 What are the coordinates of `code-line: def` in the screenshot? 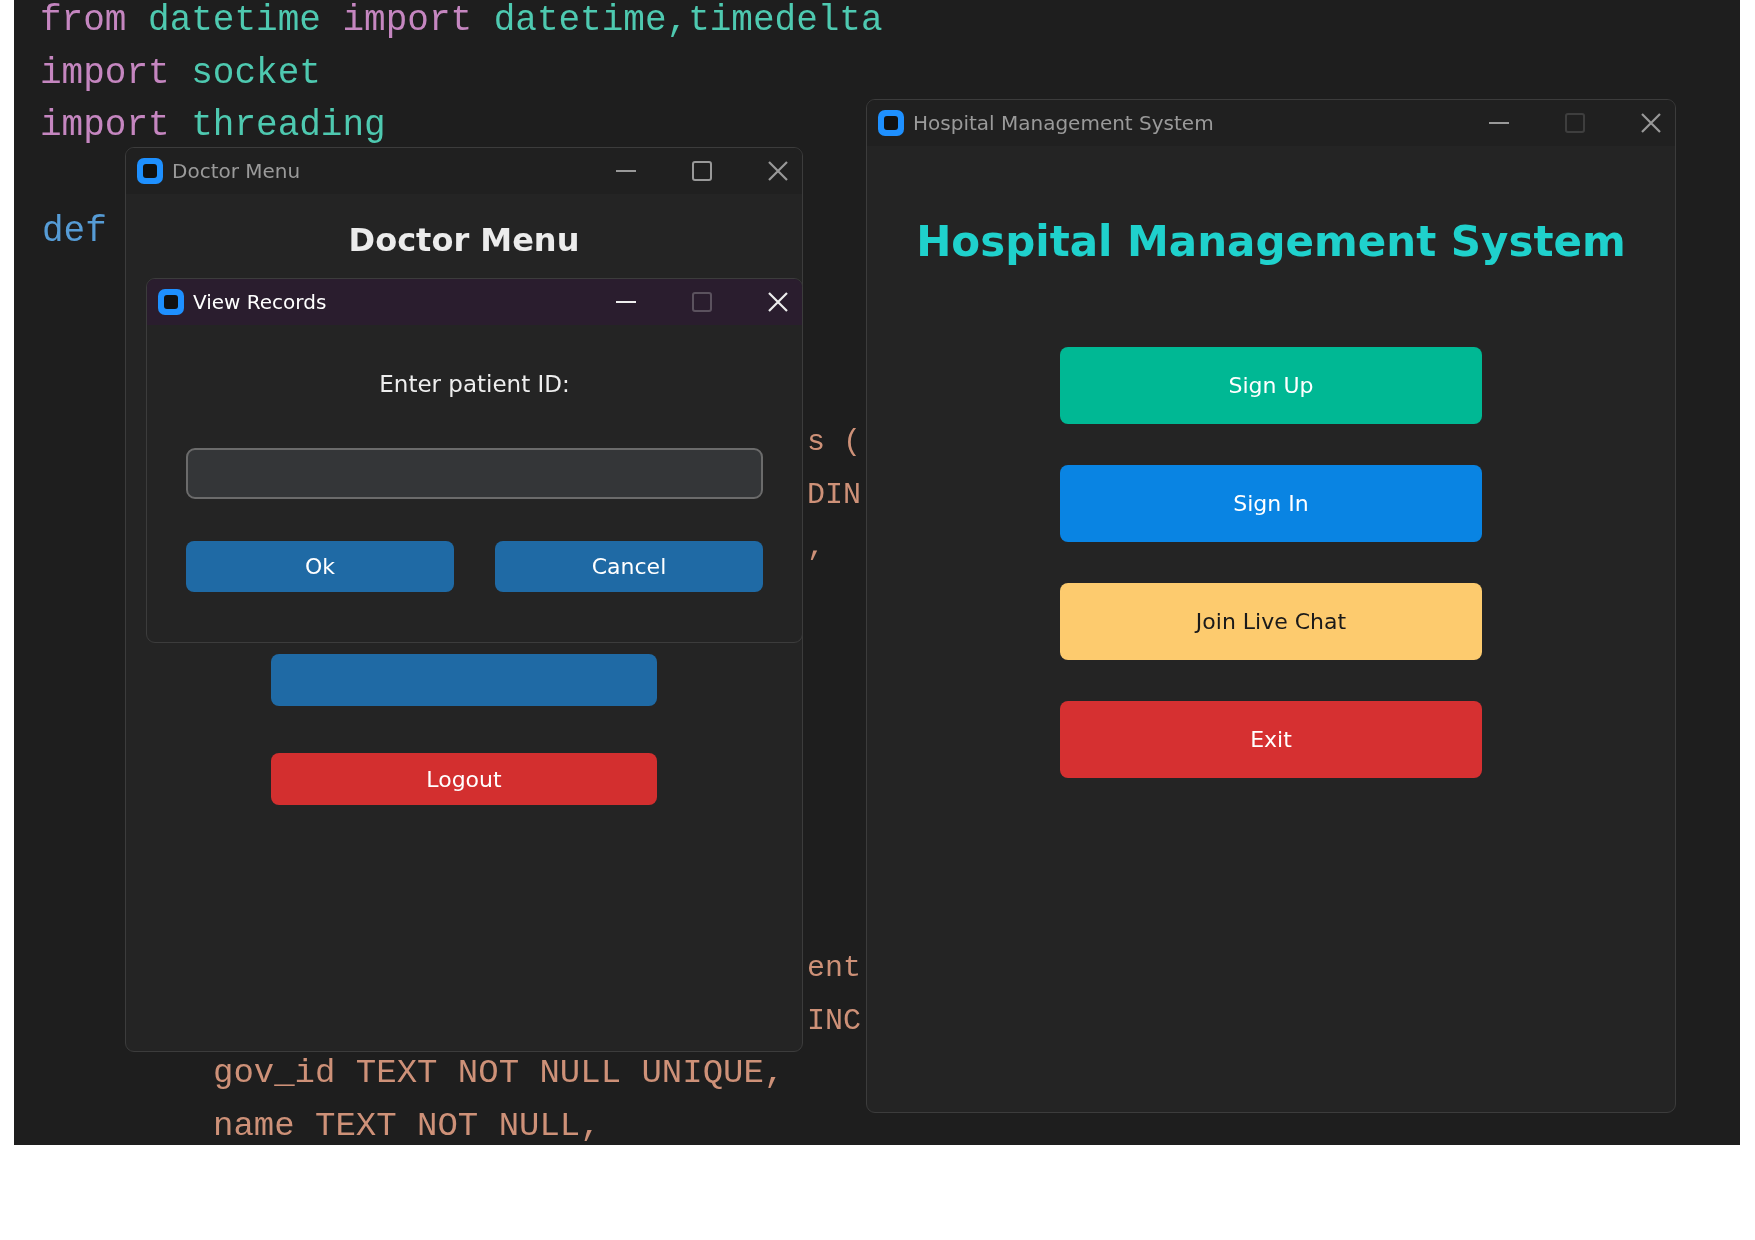 It's located at (74, 231).